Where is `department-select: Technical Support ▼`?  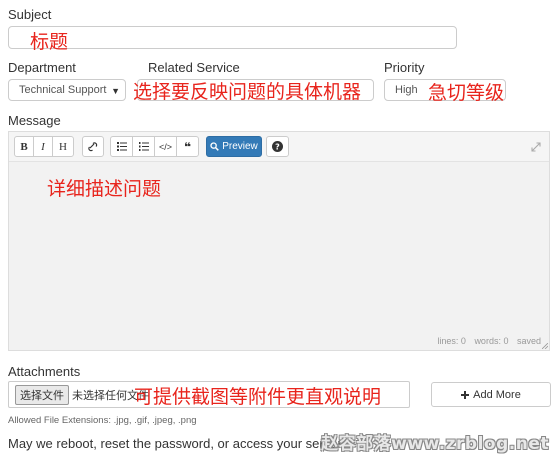
department-select: Technical Support ▼ is located at coordinates (67, 90).